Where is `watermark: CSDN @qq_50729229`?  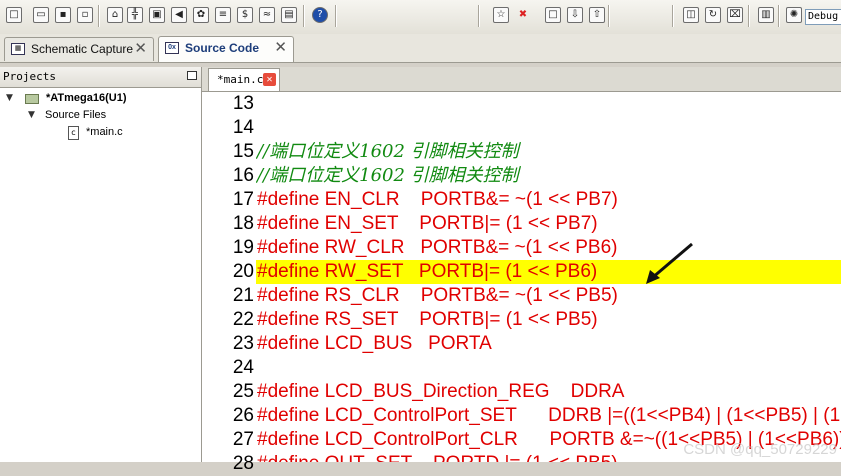 watermark: CSDN @qq_50729229 is located at coordinates (760, 449).